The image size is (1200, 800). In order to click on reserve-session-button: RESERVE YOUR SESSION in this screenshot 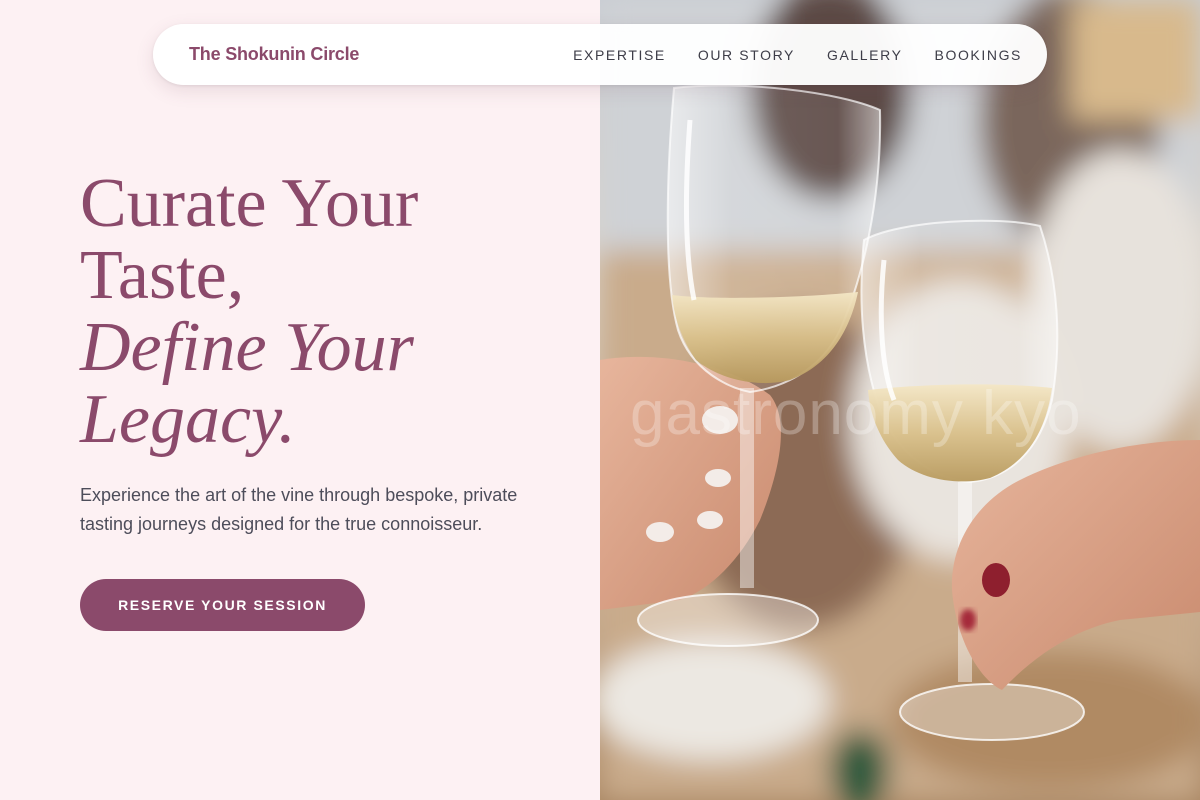, I will do `click(222, 605)`.